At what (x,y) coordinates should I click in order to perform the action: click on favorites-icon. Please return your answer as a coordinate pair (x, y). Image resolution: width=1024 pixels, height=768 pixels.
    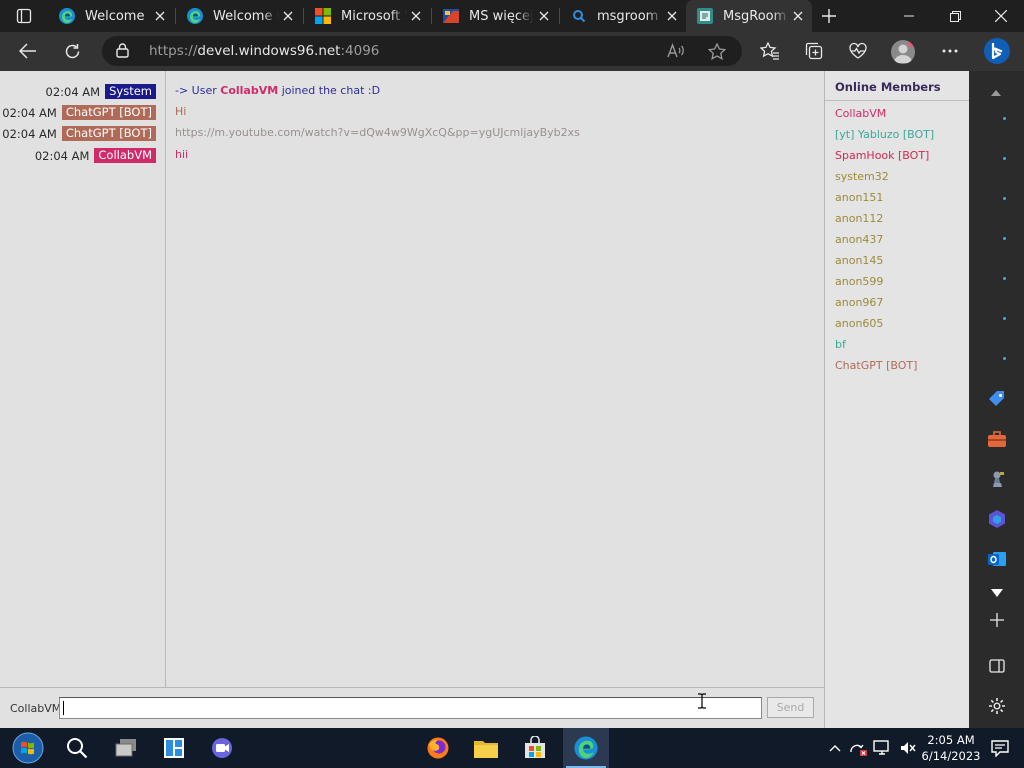
    Looking at the image, I should click on (769, 51).